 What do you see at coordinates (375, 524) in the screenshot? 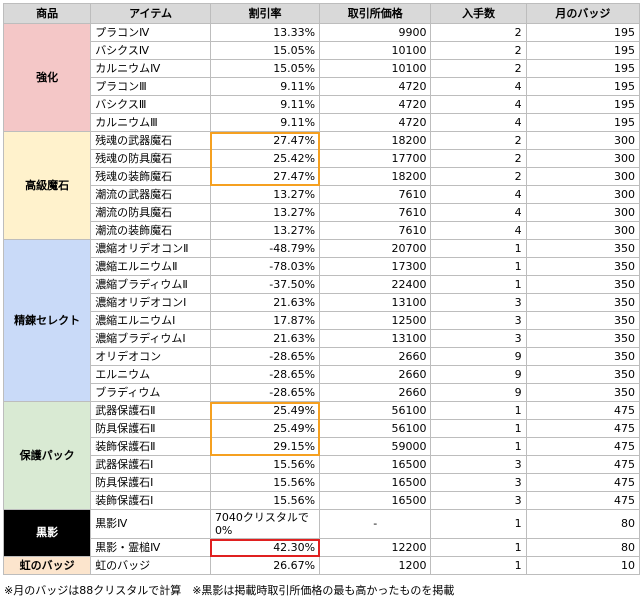
I see `exchange-price-cell: -` at bounding box center [375, 524].